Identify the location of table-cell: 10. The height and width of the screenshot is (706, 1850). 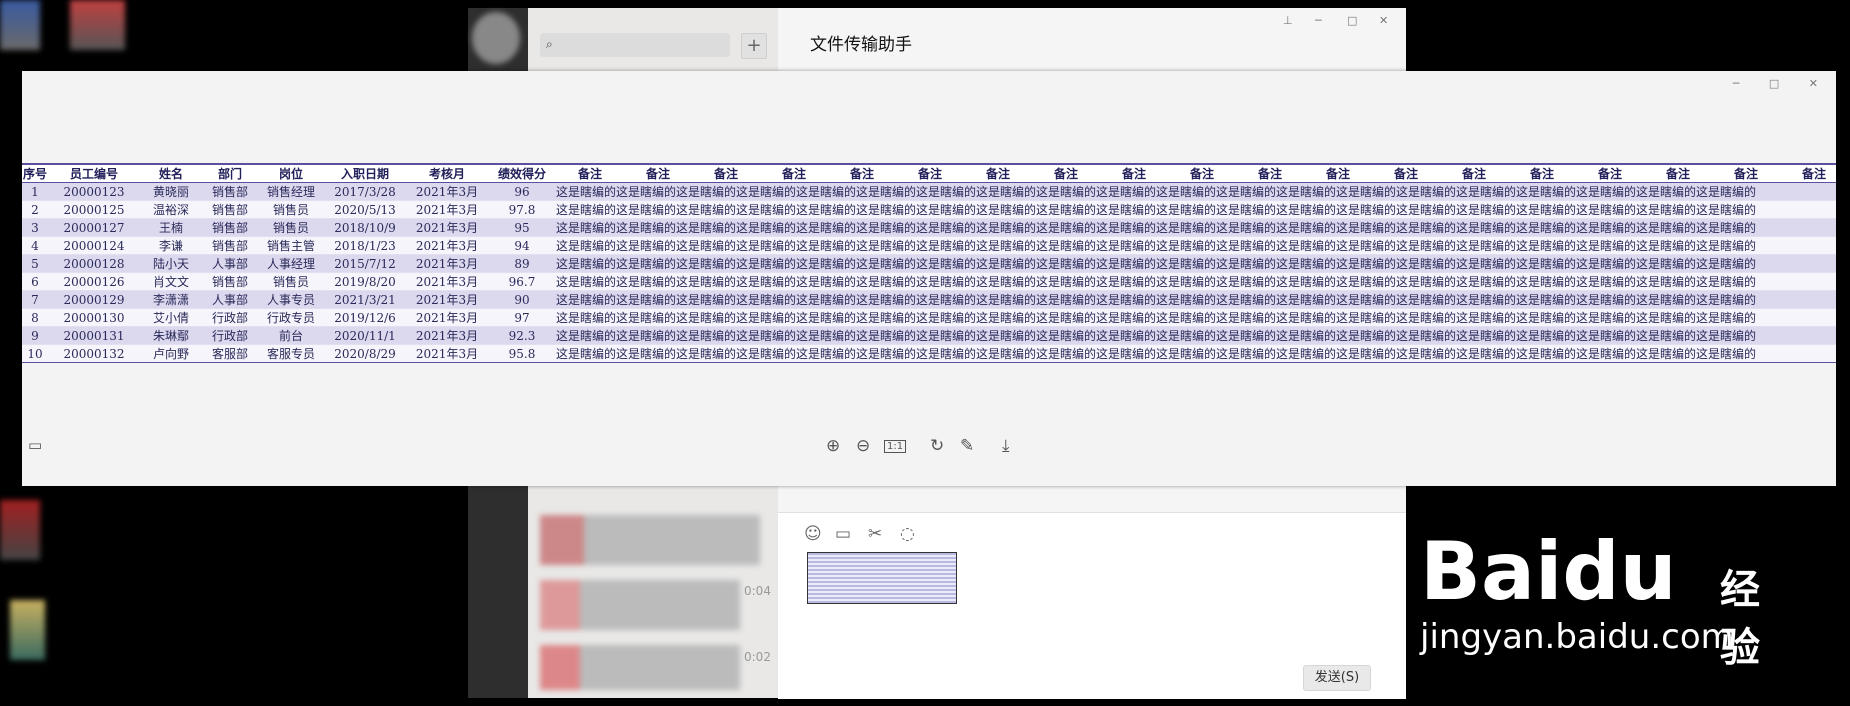
(35, 353).